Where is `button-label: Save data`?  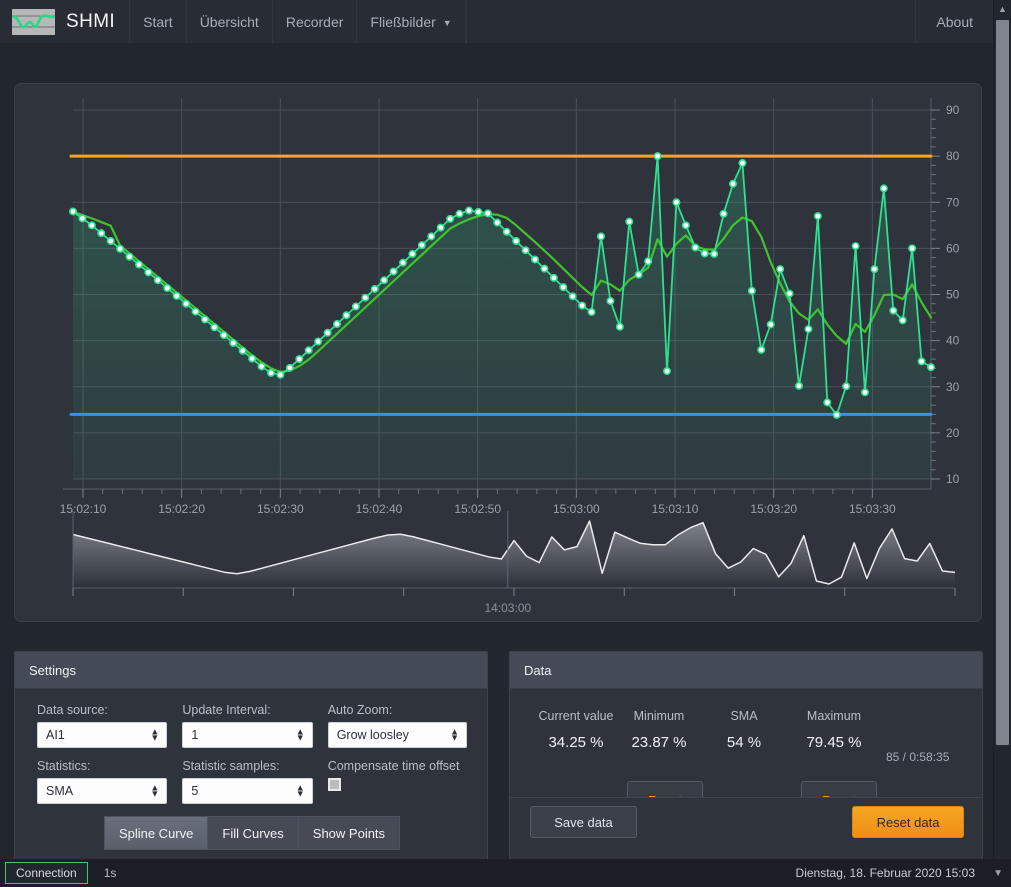 button-label: Save data is located at coordinates (583, 822).